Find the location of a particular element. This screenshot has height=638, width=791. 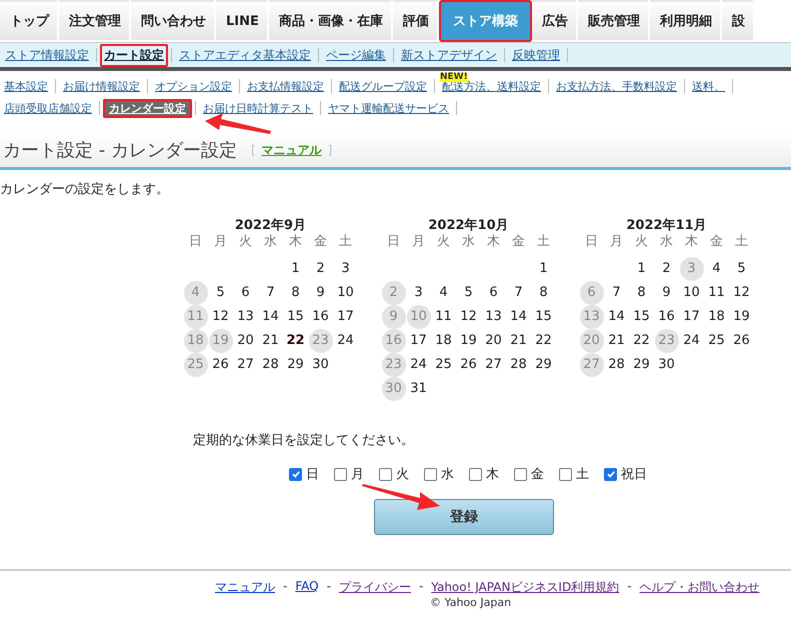

main-tab: 商品・画像・在庫 is located at coordinates (330, 21).